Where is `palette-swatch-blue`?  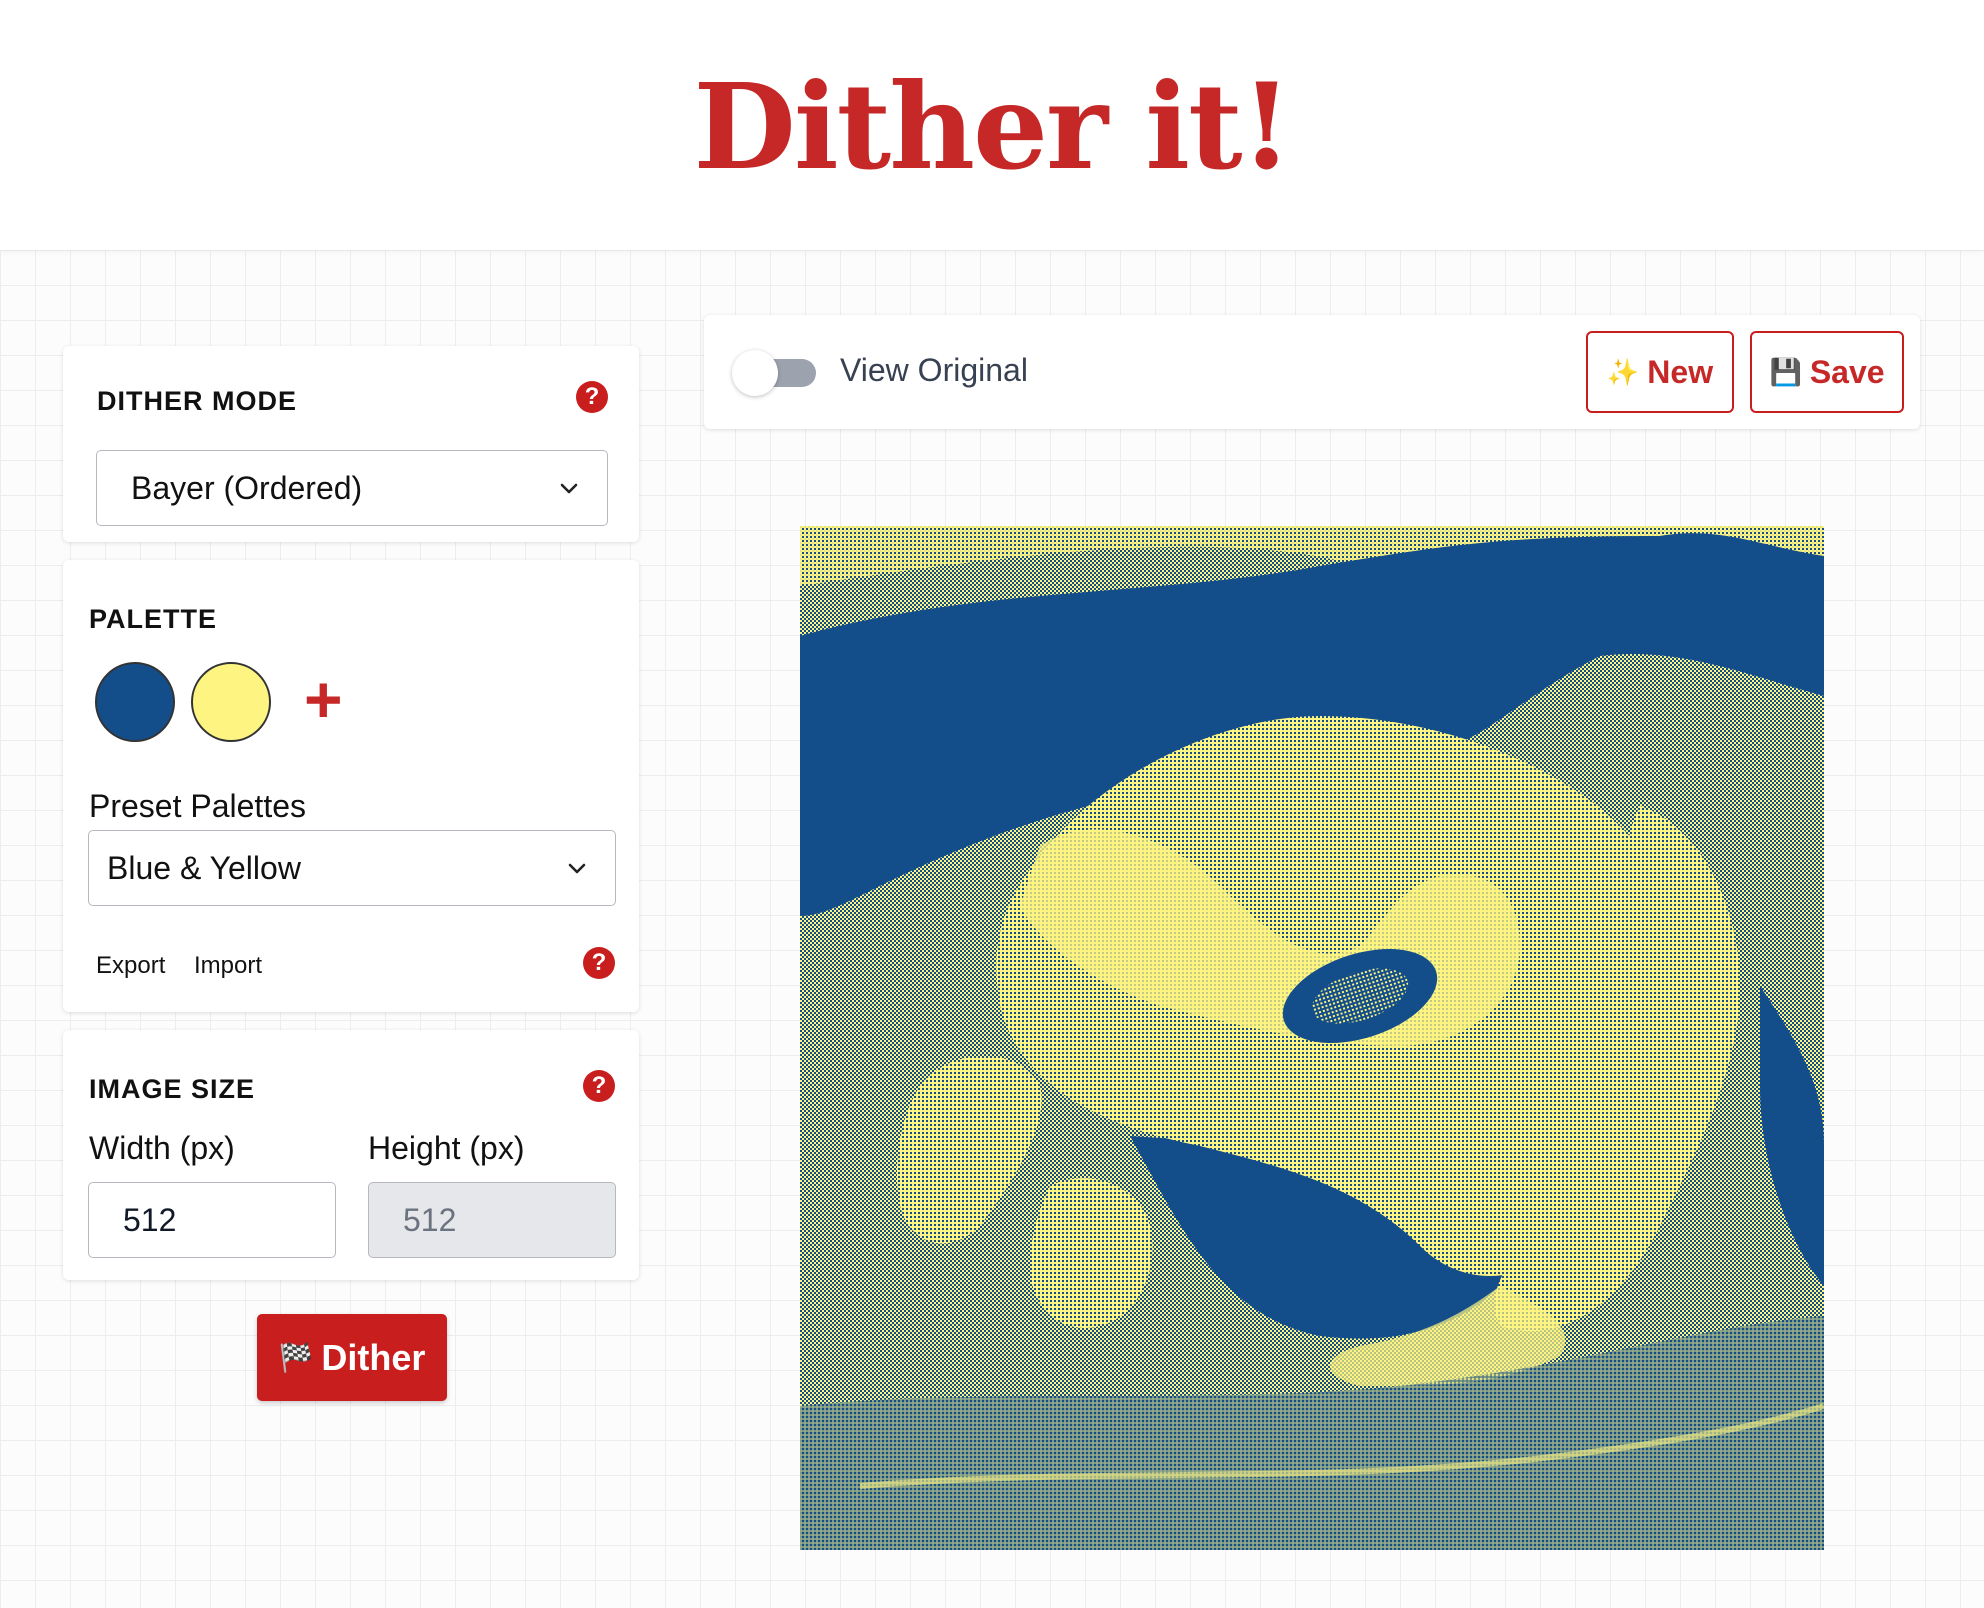 palette-swatch-blue is located at coordinates (135, 702).